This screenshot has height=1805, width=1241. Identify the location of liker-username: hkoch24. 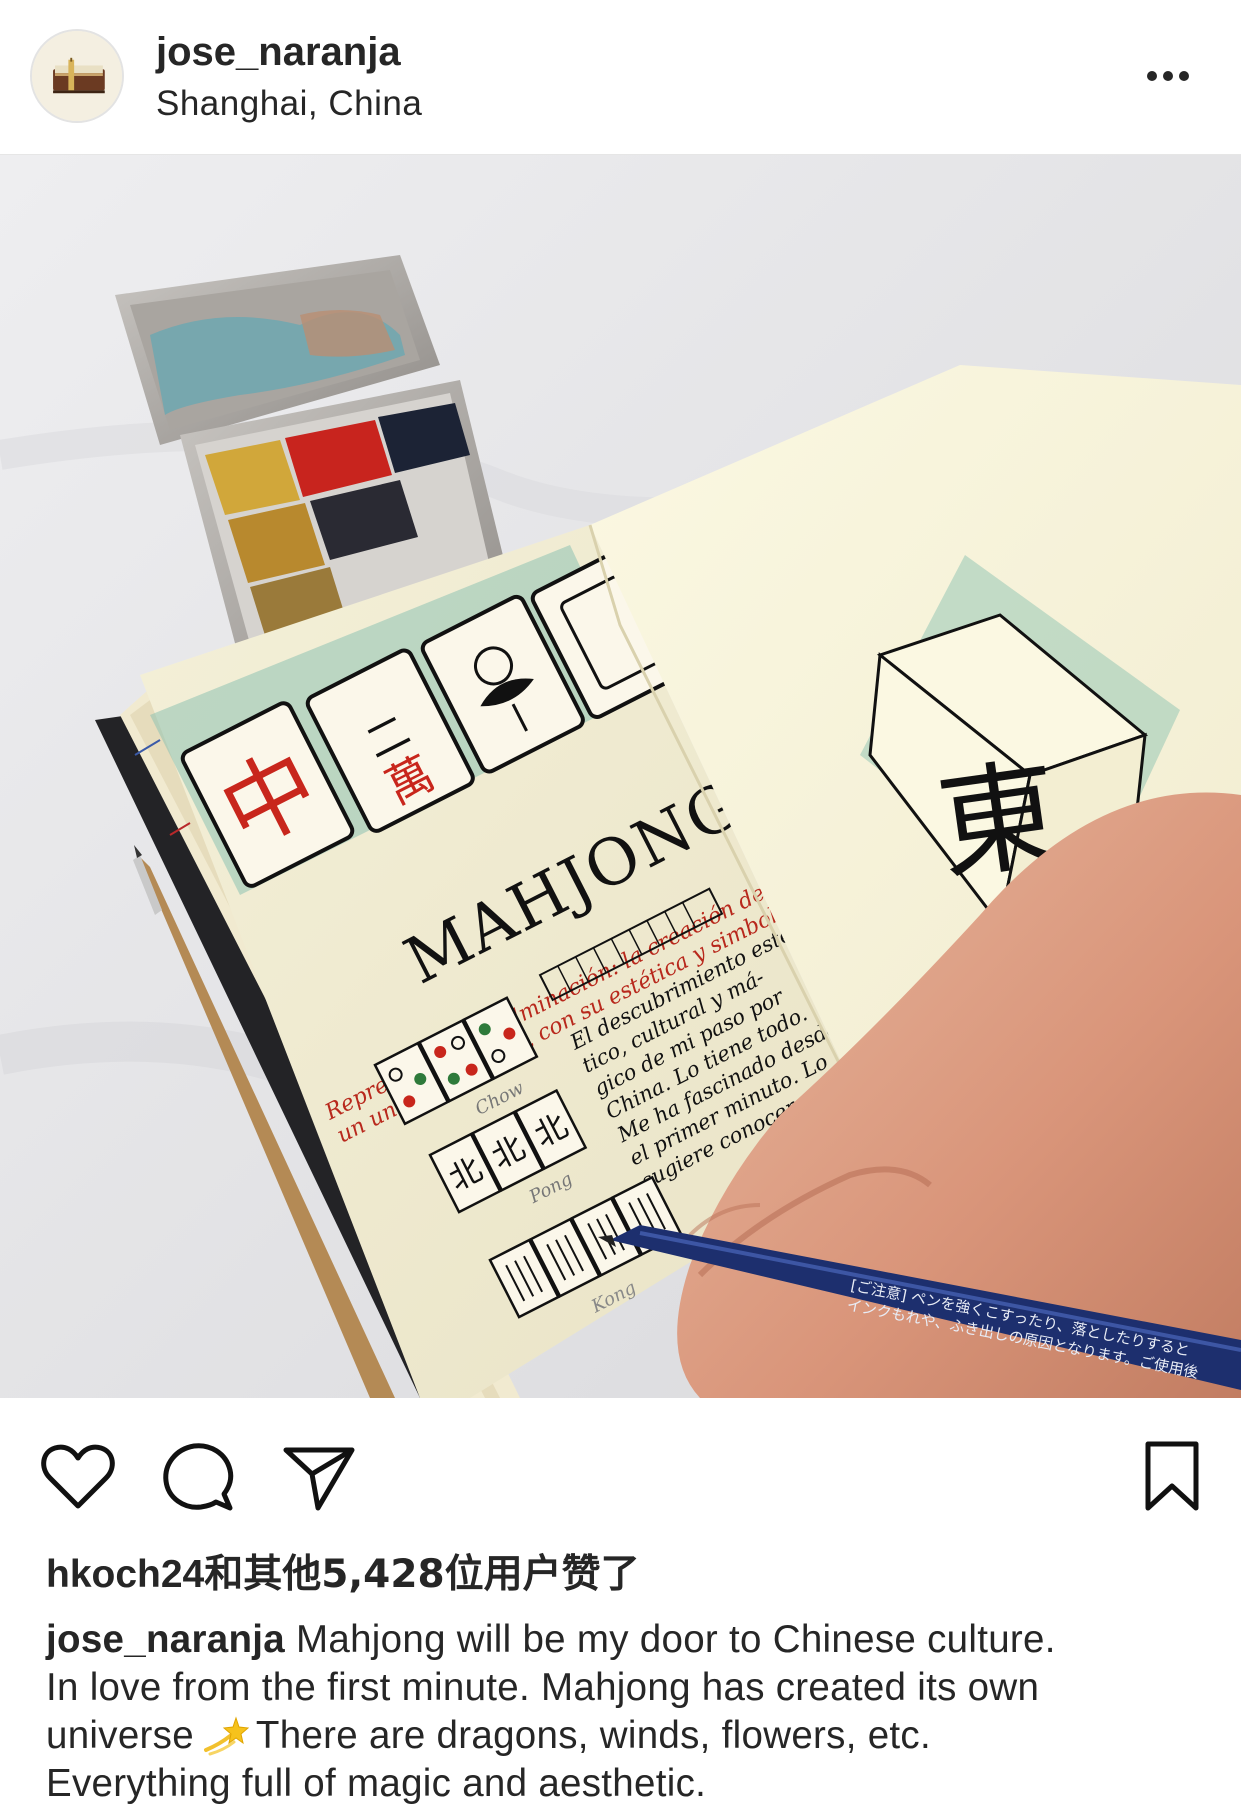
(125, 1574).